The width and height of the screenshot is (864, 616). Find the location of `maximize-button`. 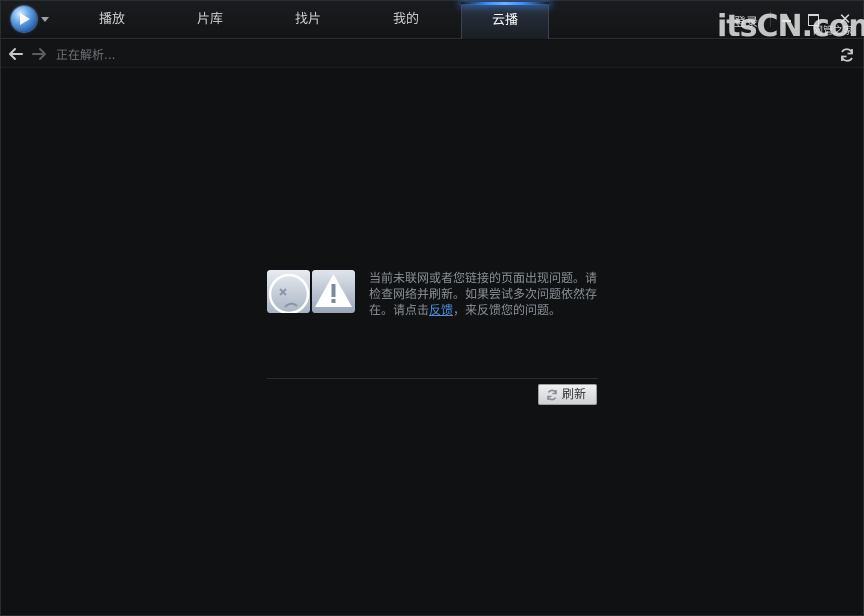

maximize-button is located at coordinates (813, 19).